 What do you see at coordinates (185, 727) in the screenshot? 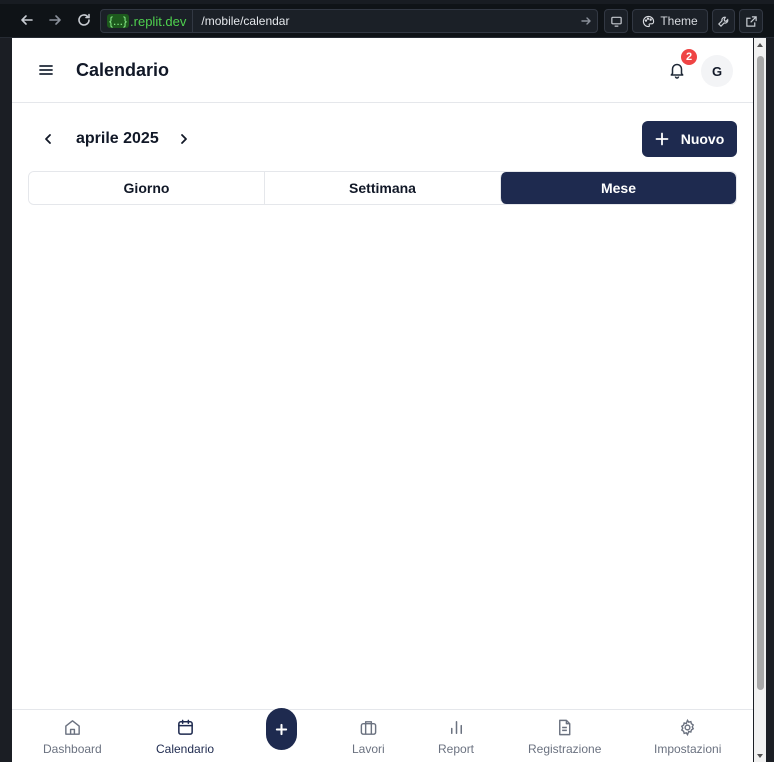
I see `calendar-icon` at bounding box center [185, 727].